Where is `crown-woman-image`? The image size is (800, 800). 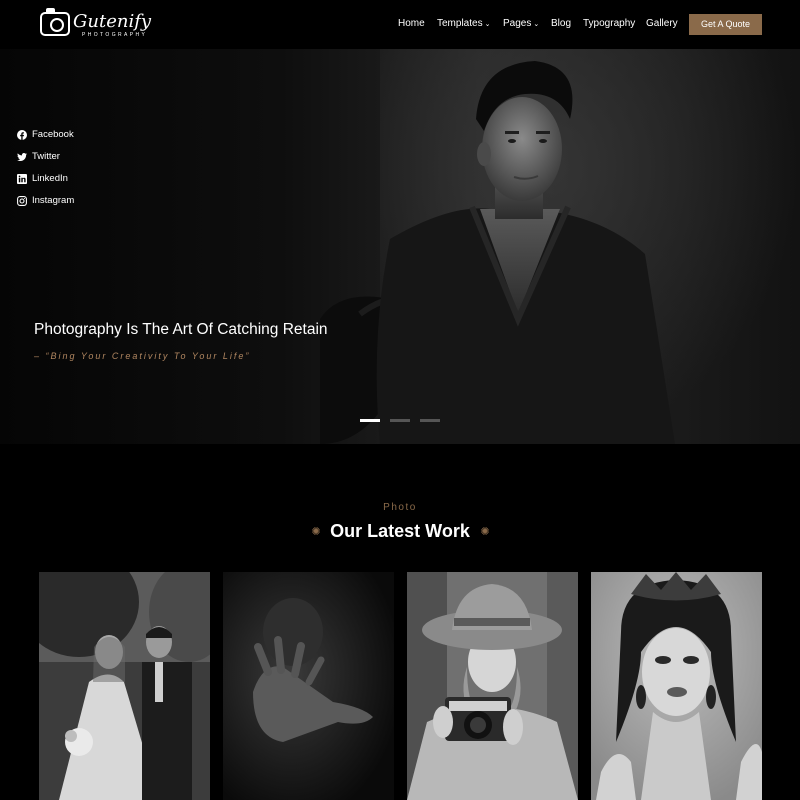
crown-woman-image is located at coordinates (676, 686).